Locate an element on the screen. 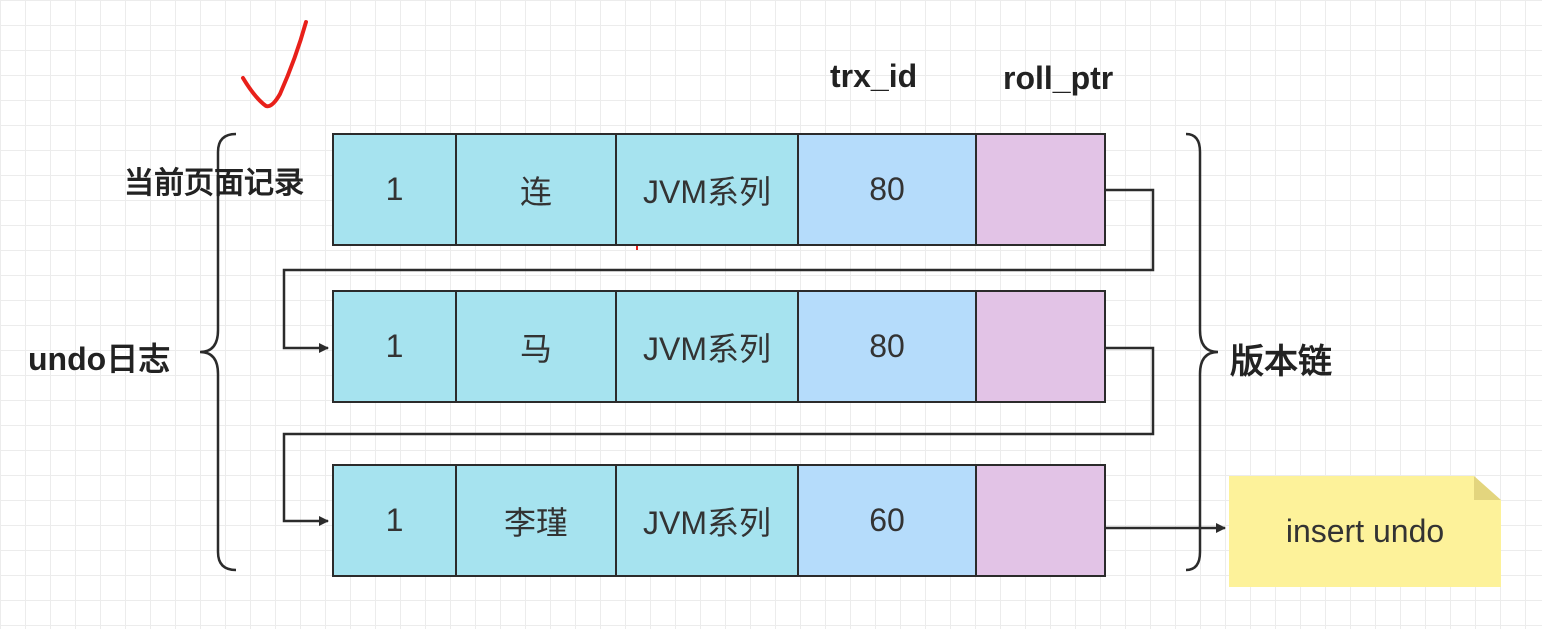  header-trx-id: trx_id is located at coordinates (874, 76).